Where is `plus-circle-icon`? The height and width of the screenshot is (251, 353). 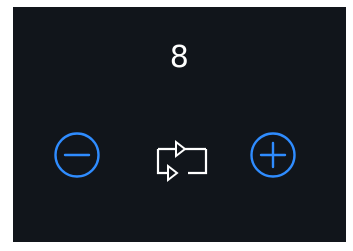 plus-circle-icon is located at coordinates (273, 155).